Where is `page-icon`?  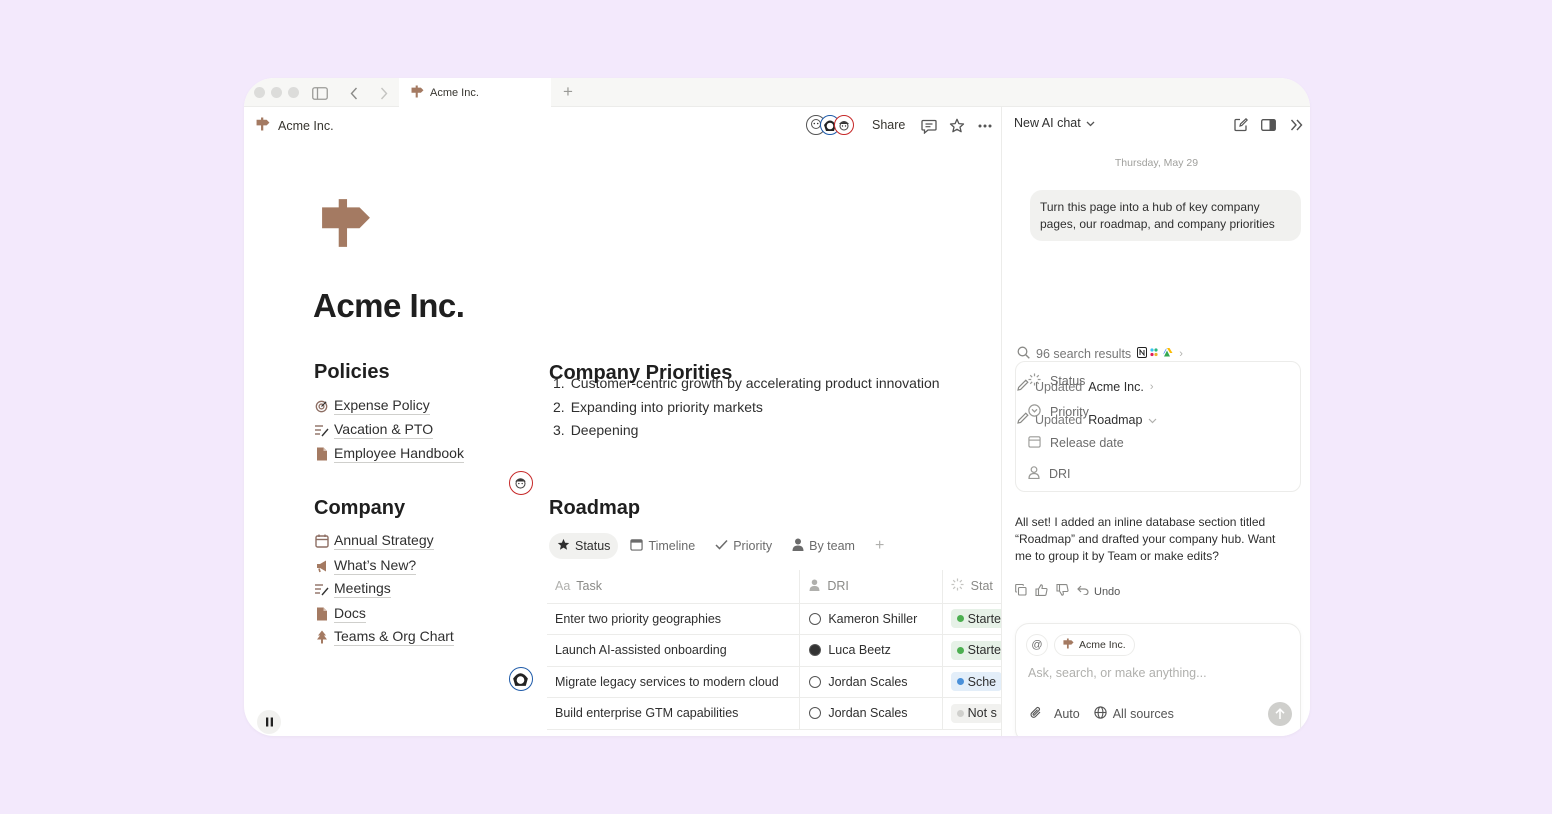
page-icon is located at coordinates (346, 225).